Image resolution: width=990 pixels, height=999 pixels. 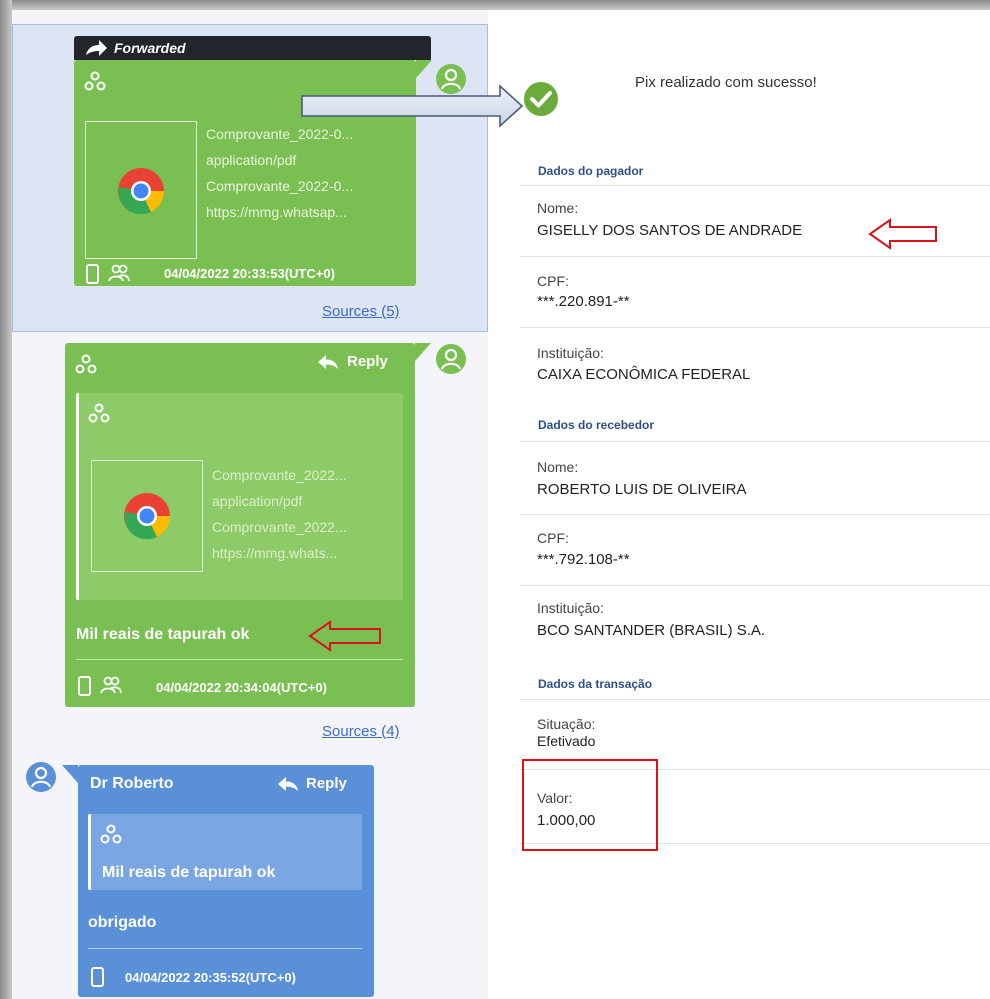 I want to click on receiver-cpf-label: CPF:, so click(x=553, y=538).